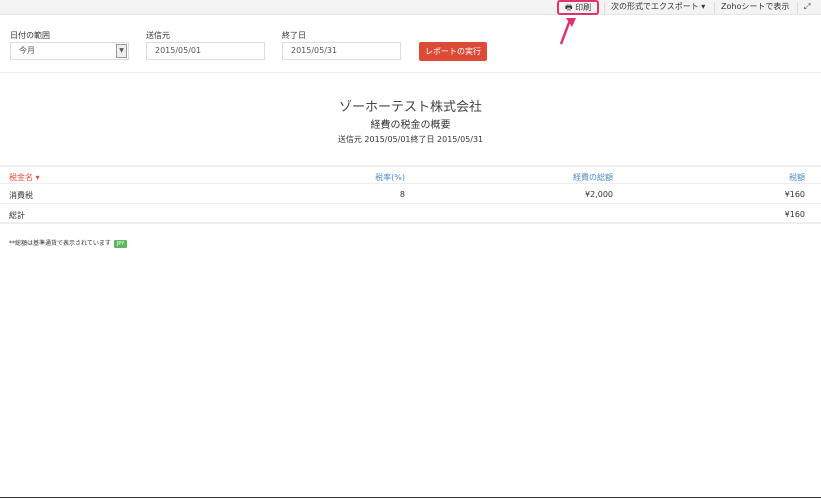  I want to click on footnote: **総額は基準通貨で表示されています JPY, so click(68, 243).